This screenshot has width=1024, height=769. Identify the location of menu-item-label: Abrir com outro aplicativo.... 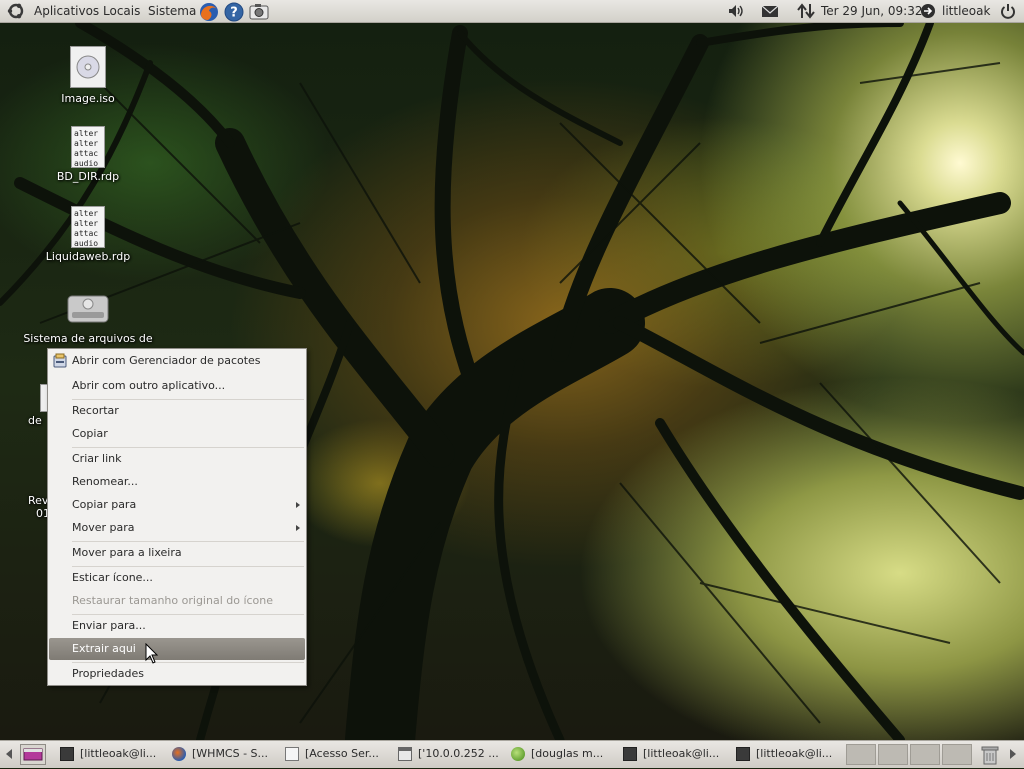
(149, 385).